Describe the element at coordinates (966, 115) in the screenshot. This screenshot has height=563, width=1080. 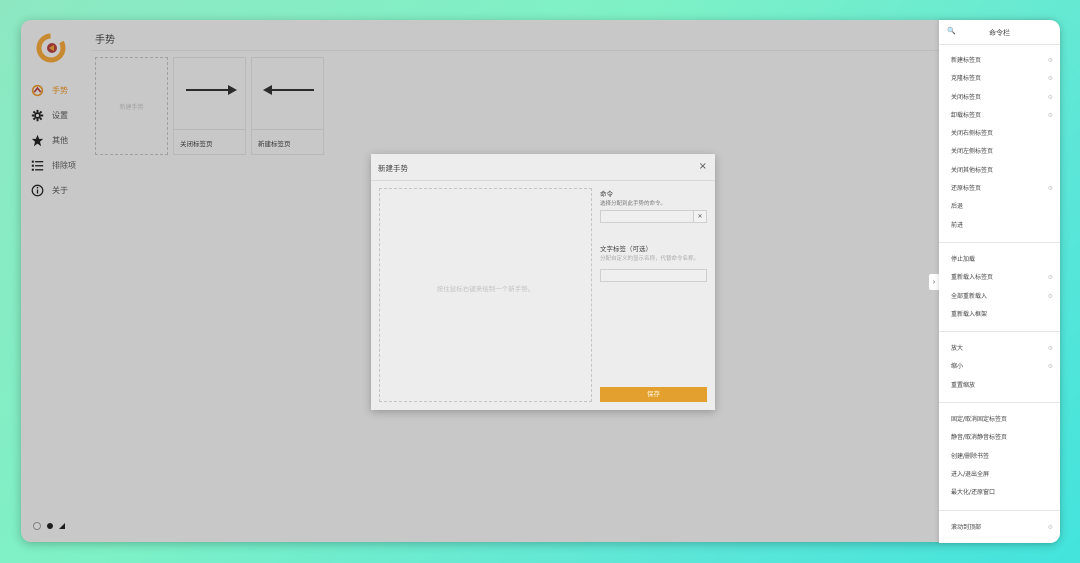
I see `command-item-label: 卸载标签页` at that location.